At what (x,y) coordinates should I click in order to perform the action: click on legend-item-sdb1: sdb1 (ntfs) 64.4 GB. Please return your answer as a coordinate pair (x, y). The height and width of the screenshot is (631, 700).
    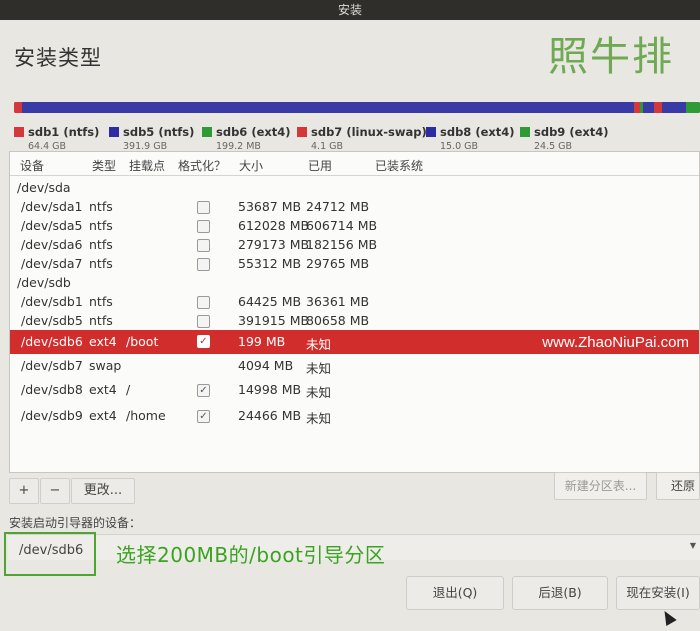
    Looking at the image, I should click on (56, 136).